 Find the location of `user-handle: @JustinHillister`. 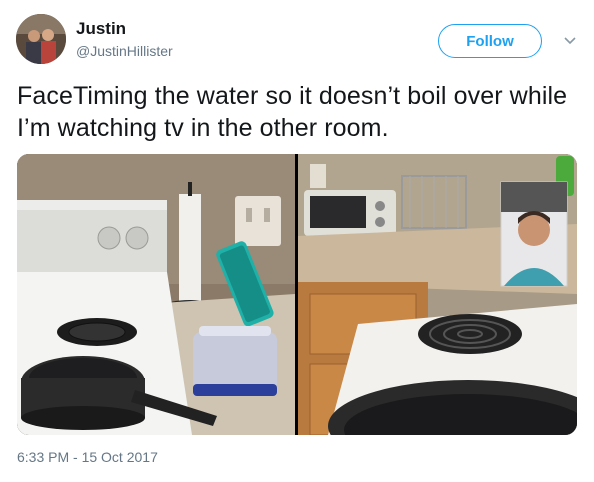

user-handle: @JustinHillister is located at coordinates (124, 51).